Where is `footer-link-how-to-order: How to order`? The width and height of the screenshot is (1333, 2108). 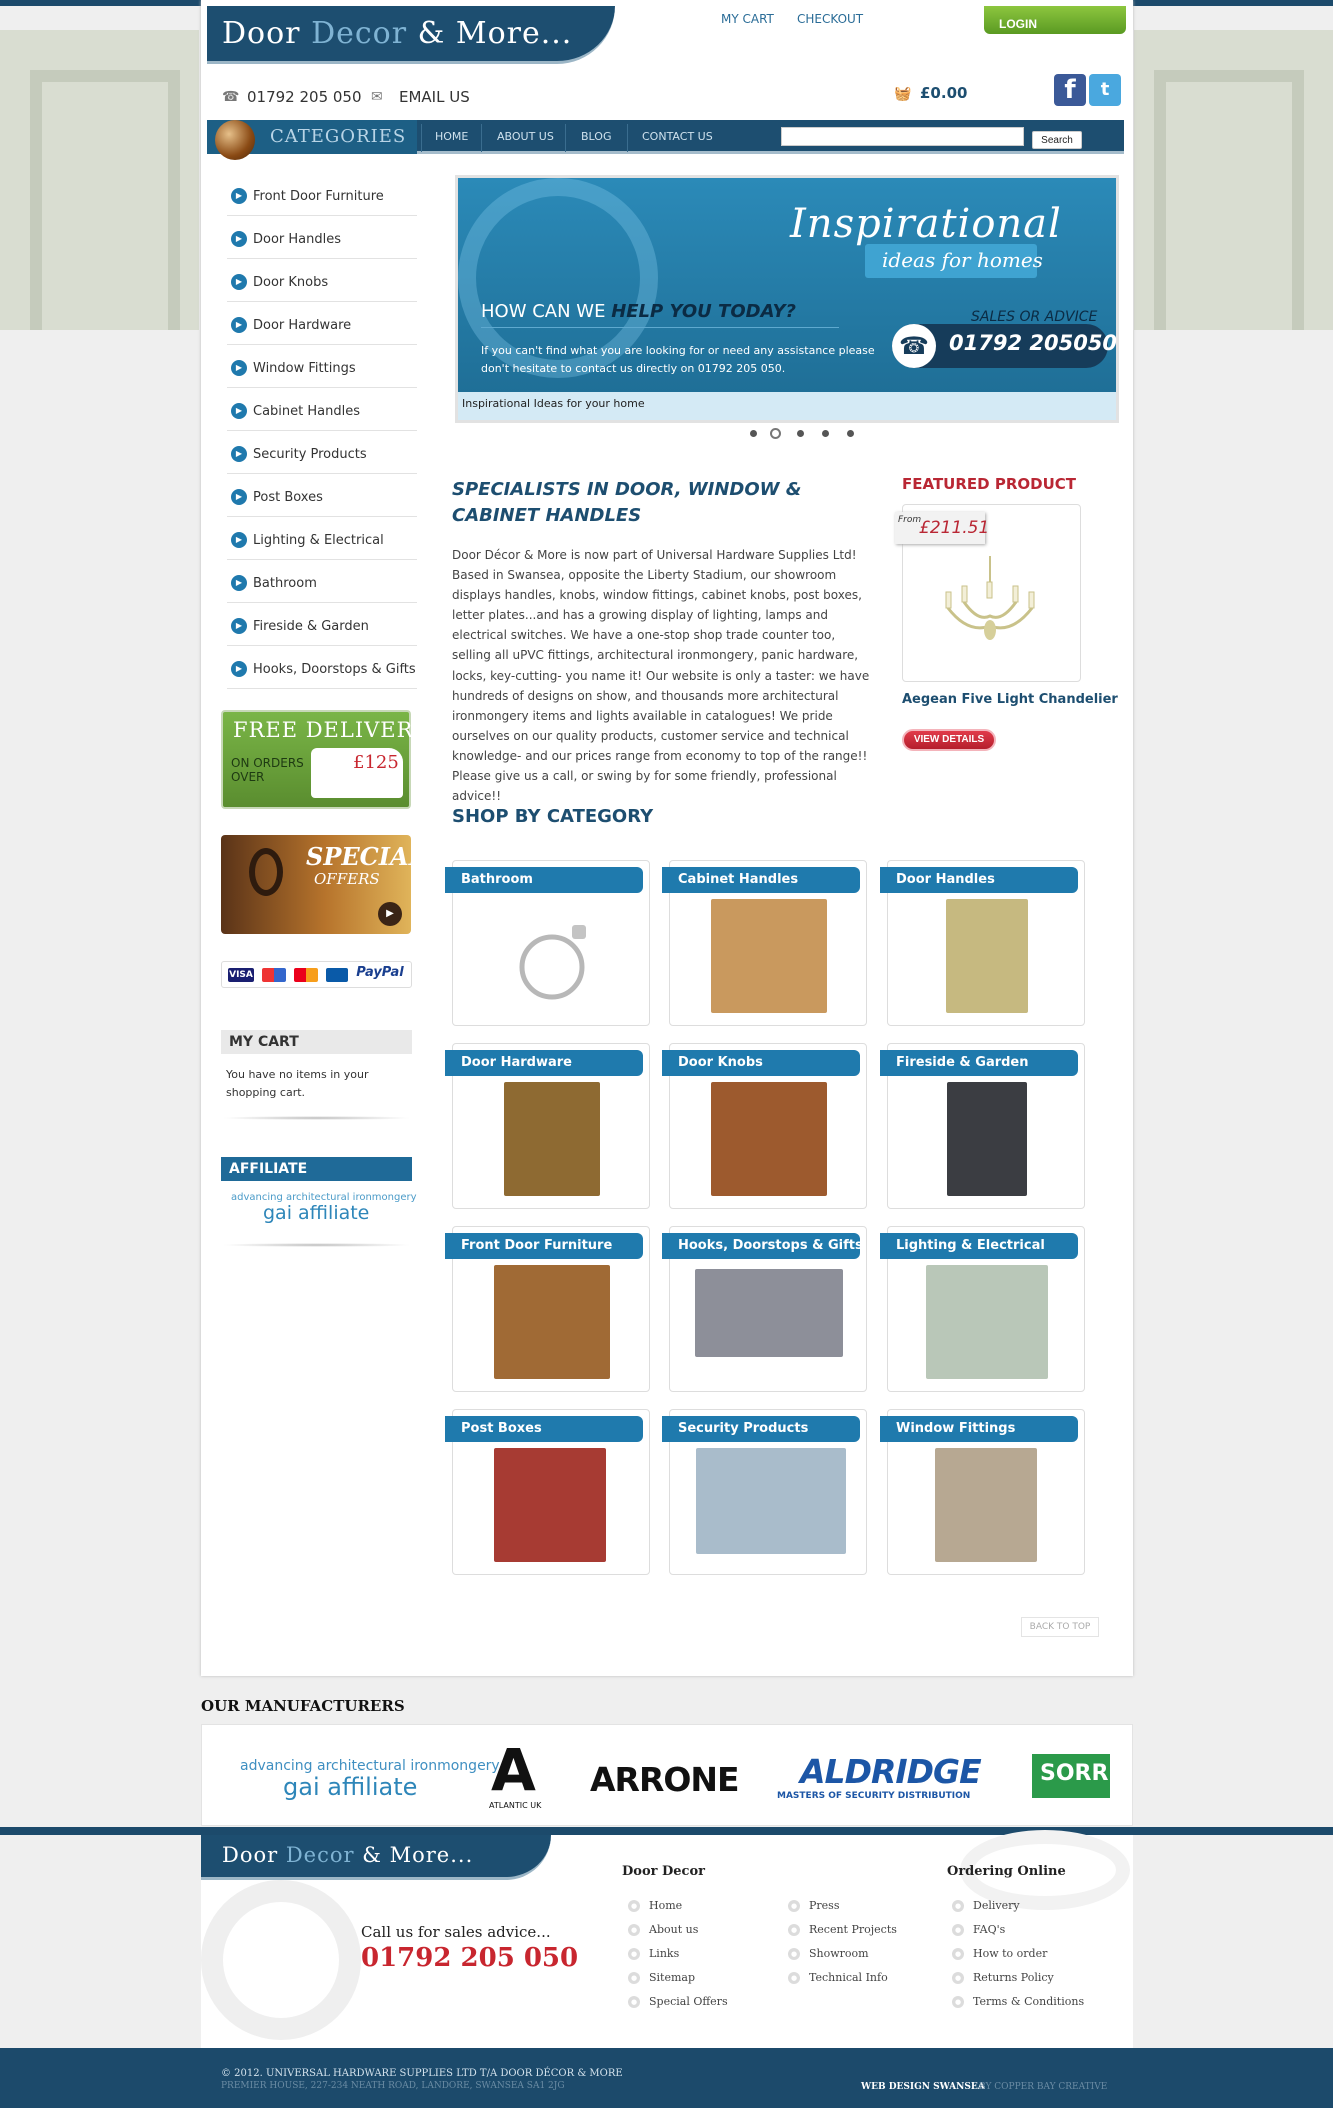 footer-link-how-to-order: How to order is located at coordinates (1010, 1953).